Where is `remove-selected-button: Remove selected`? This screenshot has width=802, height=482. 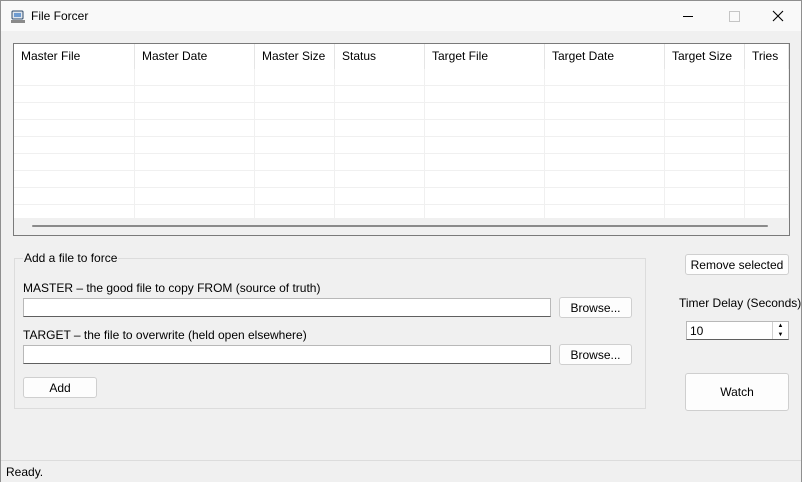
remove-selected-button: Remove selected is located at coordinates (737, 264).